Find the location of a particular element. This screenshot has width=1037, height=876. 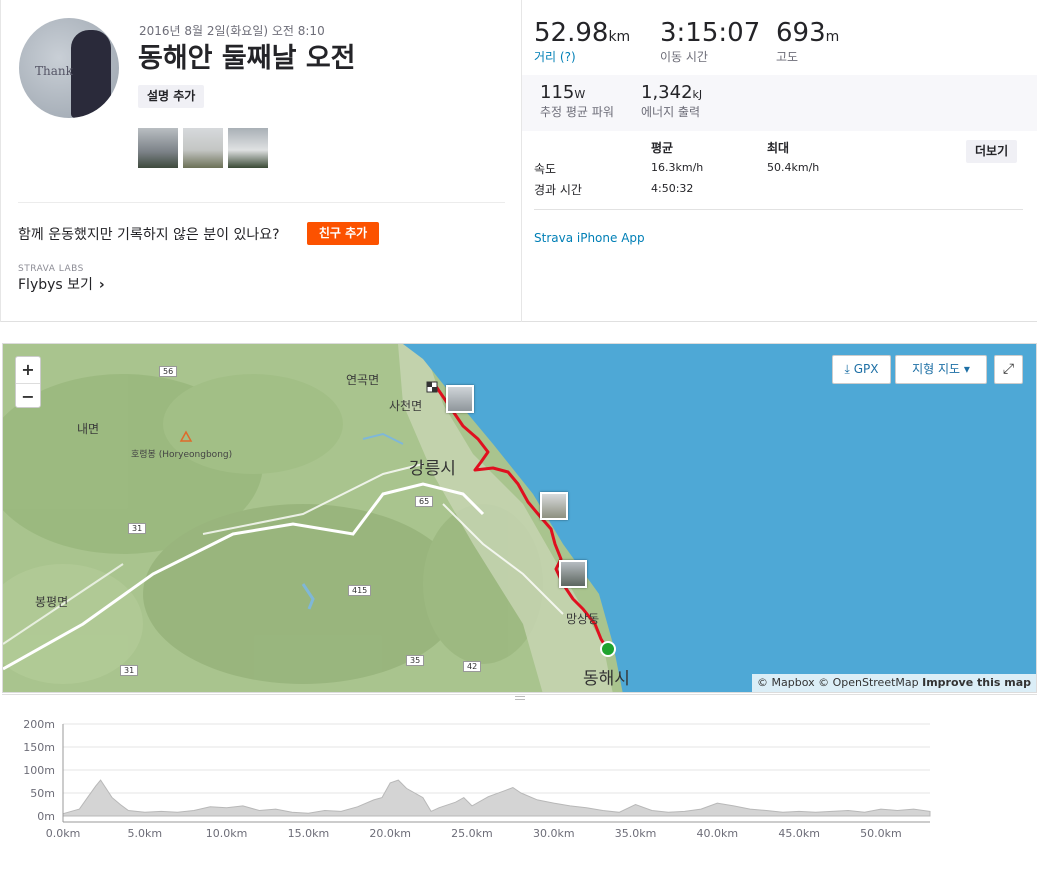

avatar: Thank is located at coordinates (69, 68).